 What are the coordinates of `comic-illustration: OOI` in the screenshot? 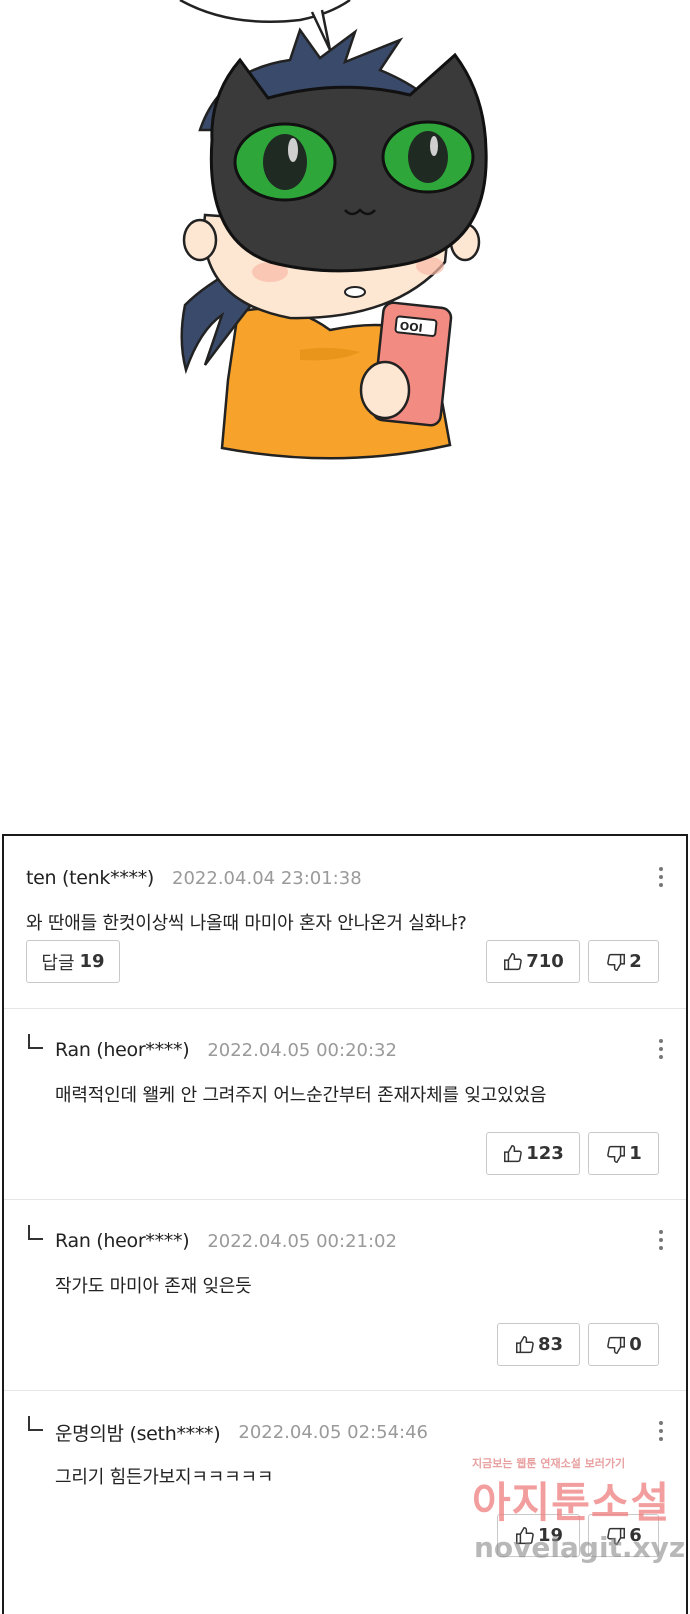 It's located at (333, 230).